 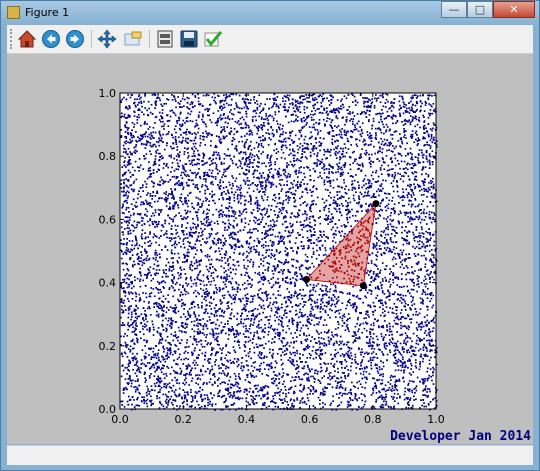 I want to click on maximize-button: □, so click(x=480, y=9).